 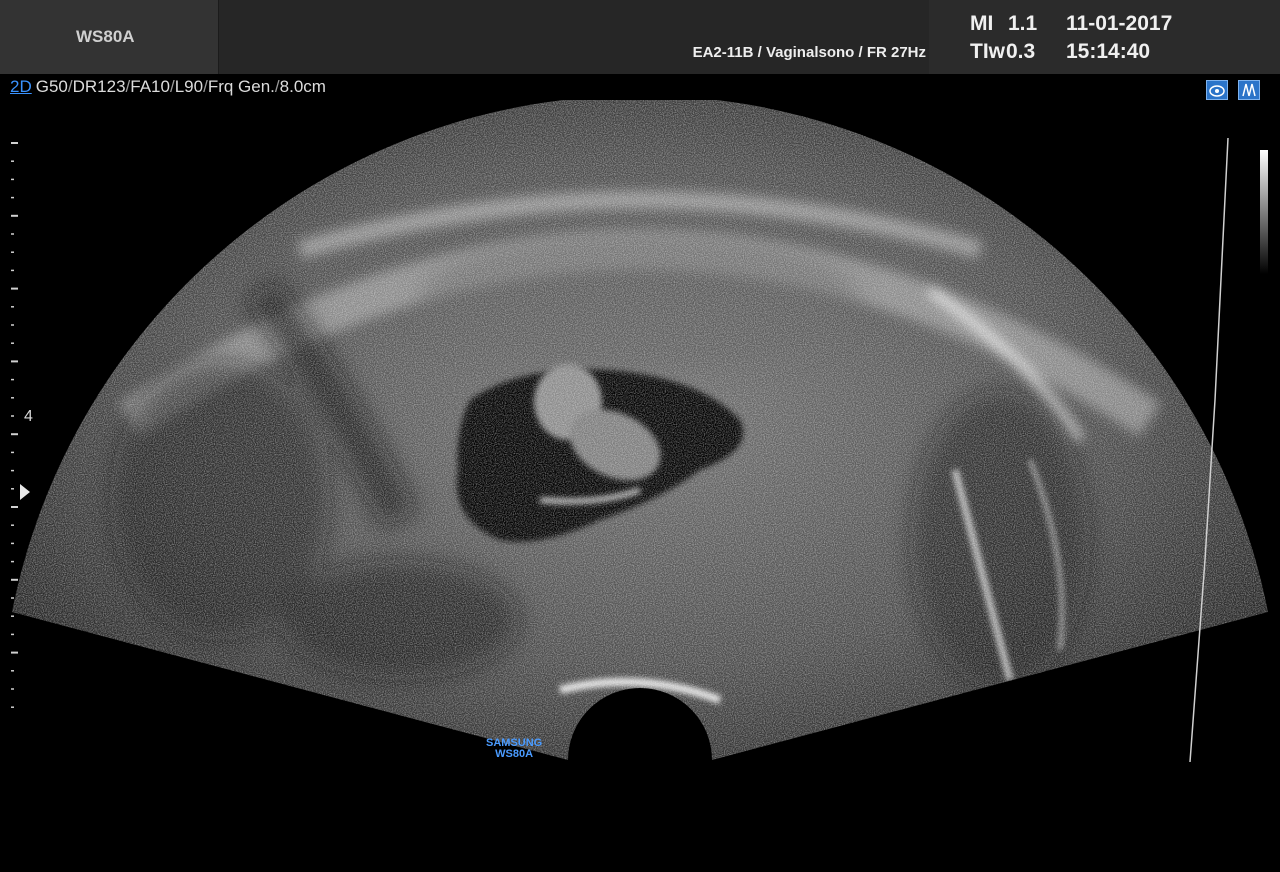 I want to click on watermark: SAMSUNG WS80A, so click(x=514, y=749).